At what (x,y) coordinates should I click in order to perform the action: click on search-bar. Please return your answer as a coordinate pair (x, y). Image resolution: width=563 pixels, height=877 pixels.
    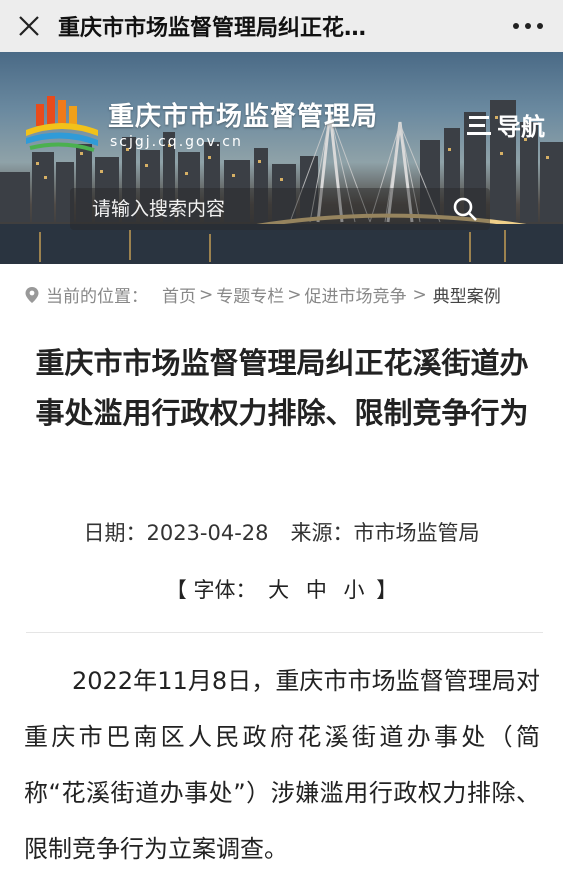
    Looking at the image, I should click on (280, 209).